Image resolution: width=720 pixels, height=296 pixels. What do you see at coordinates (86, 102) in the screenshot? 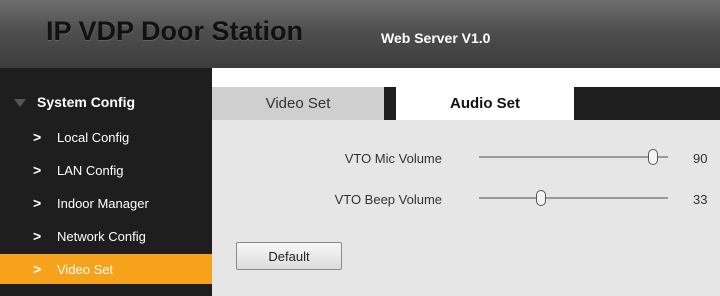
I see `sidebar-section-label: System Config` at bounding box center [86, 102].